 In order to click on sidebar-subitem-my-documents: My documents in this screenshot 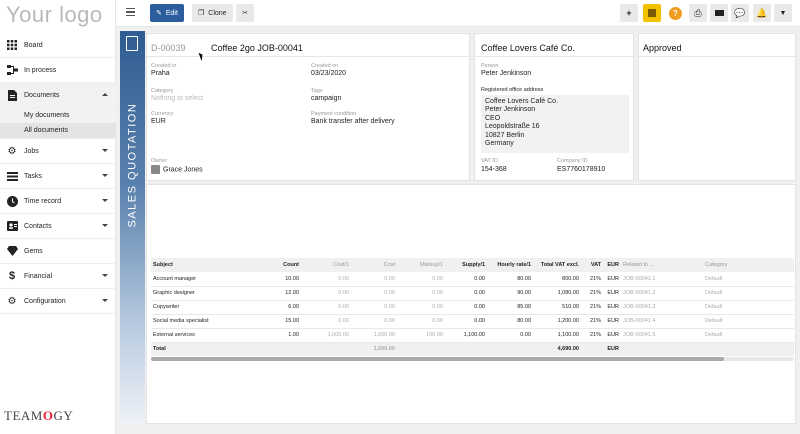, I will do `click(58, 115)`.